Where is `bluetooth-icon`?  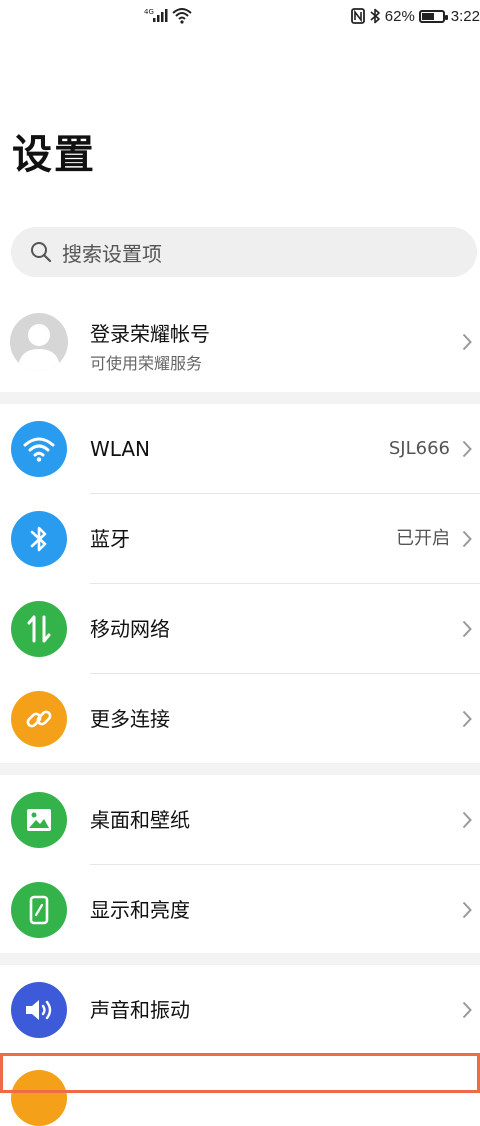 bluetooth-icon is located at coordinates (39, 539).